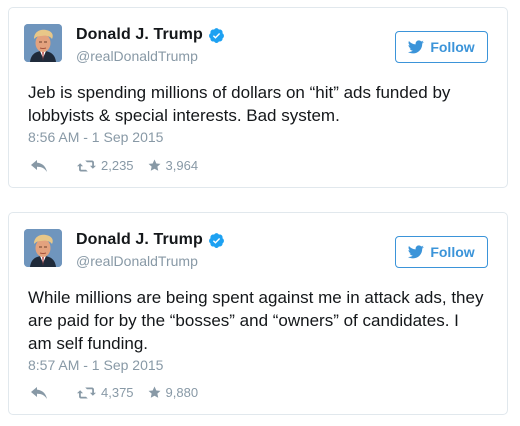  I want to click on like-button: 3,964, so click(173, 165).